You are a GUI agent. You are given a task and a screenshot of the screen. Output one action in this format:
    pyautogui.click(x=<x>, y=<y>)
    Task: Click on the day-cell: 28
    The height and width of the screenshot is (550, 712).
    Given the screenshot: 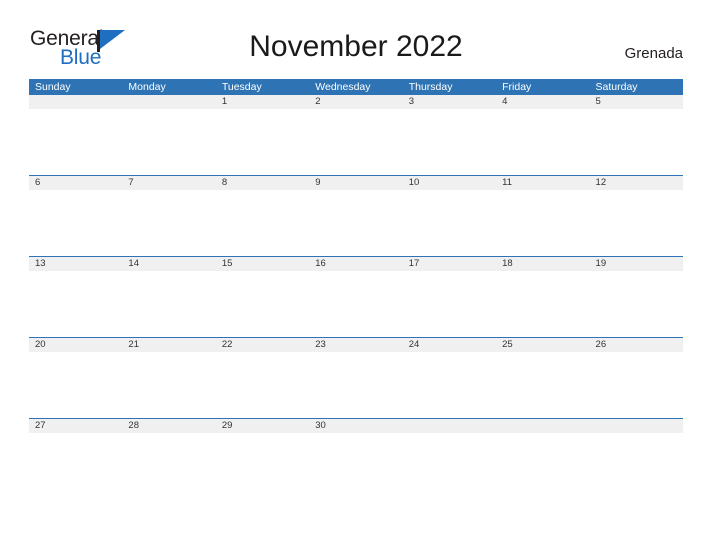 What is the action you would take?
    pyautogui.click(x=168, y=426)
    